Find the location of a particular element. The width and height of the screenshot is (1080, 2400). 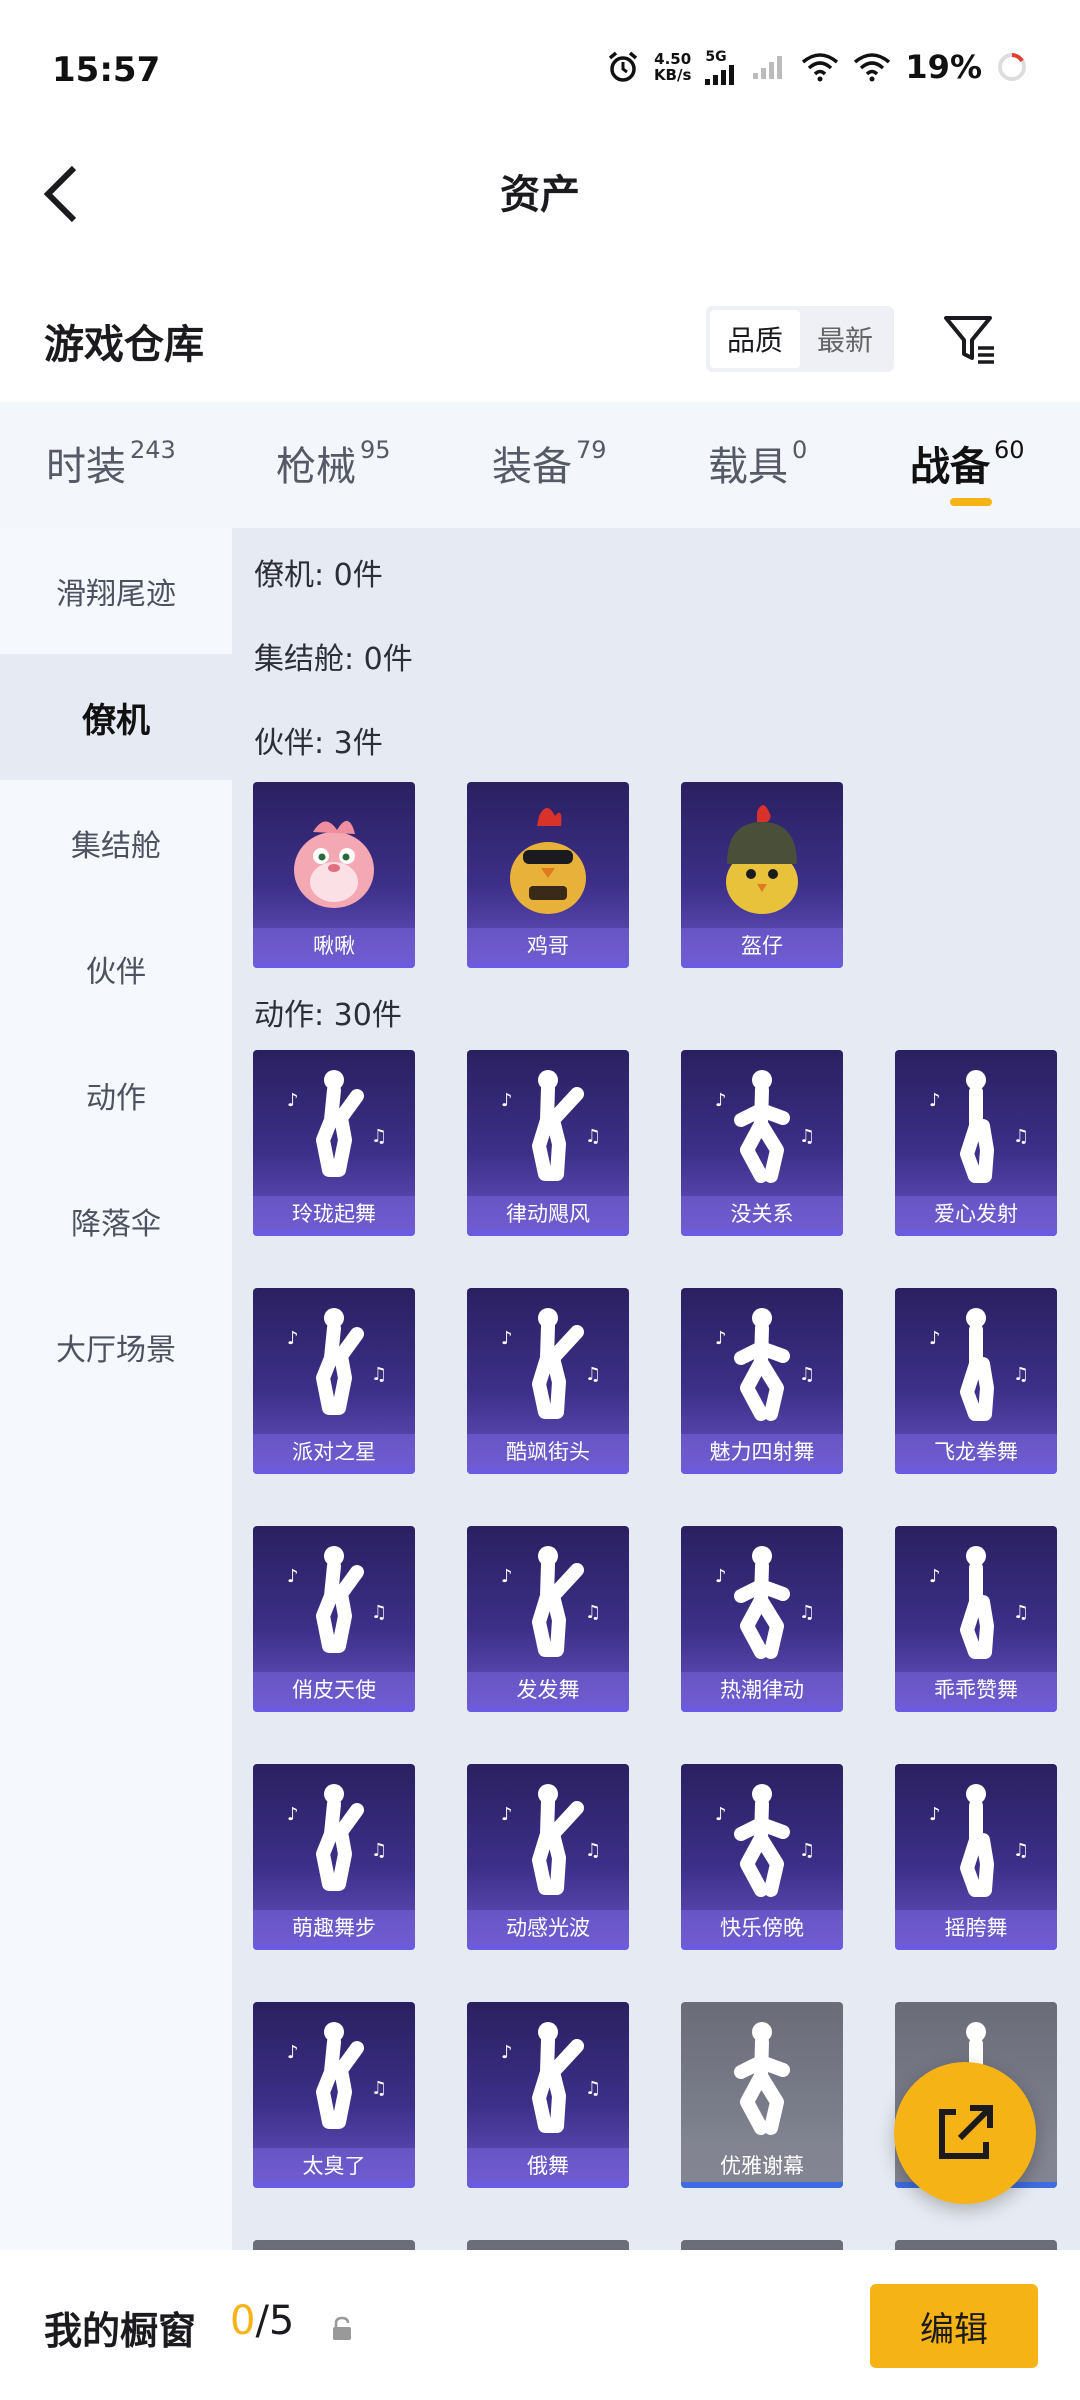

sidebar-item-wingman: 僚机 is located at coordinates (116, 717).